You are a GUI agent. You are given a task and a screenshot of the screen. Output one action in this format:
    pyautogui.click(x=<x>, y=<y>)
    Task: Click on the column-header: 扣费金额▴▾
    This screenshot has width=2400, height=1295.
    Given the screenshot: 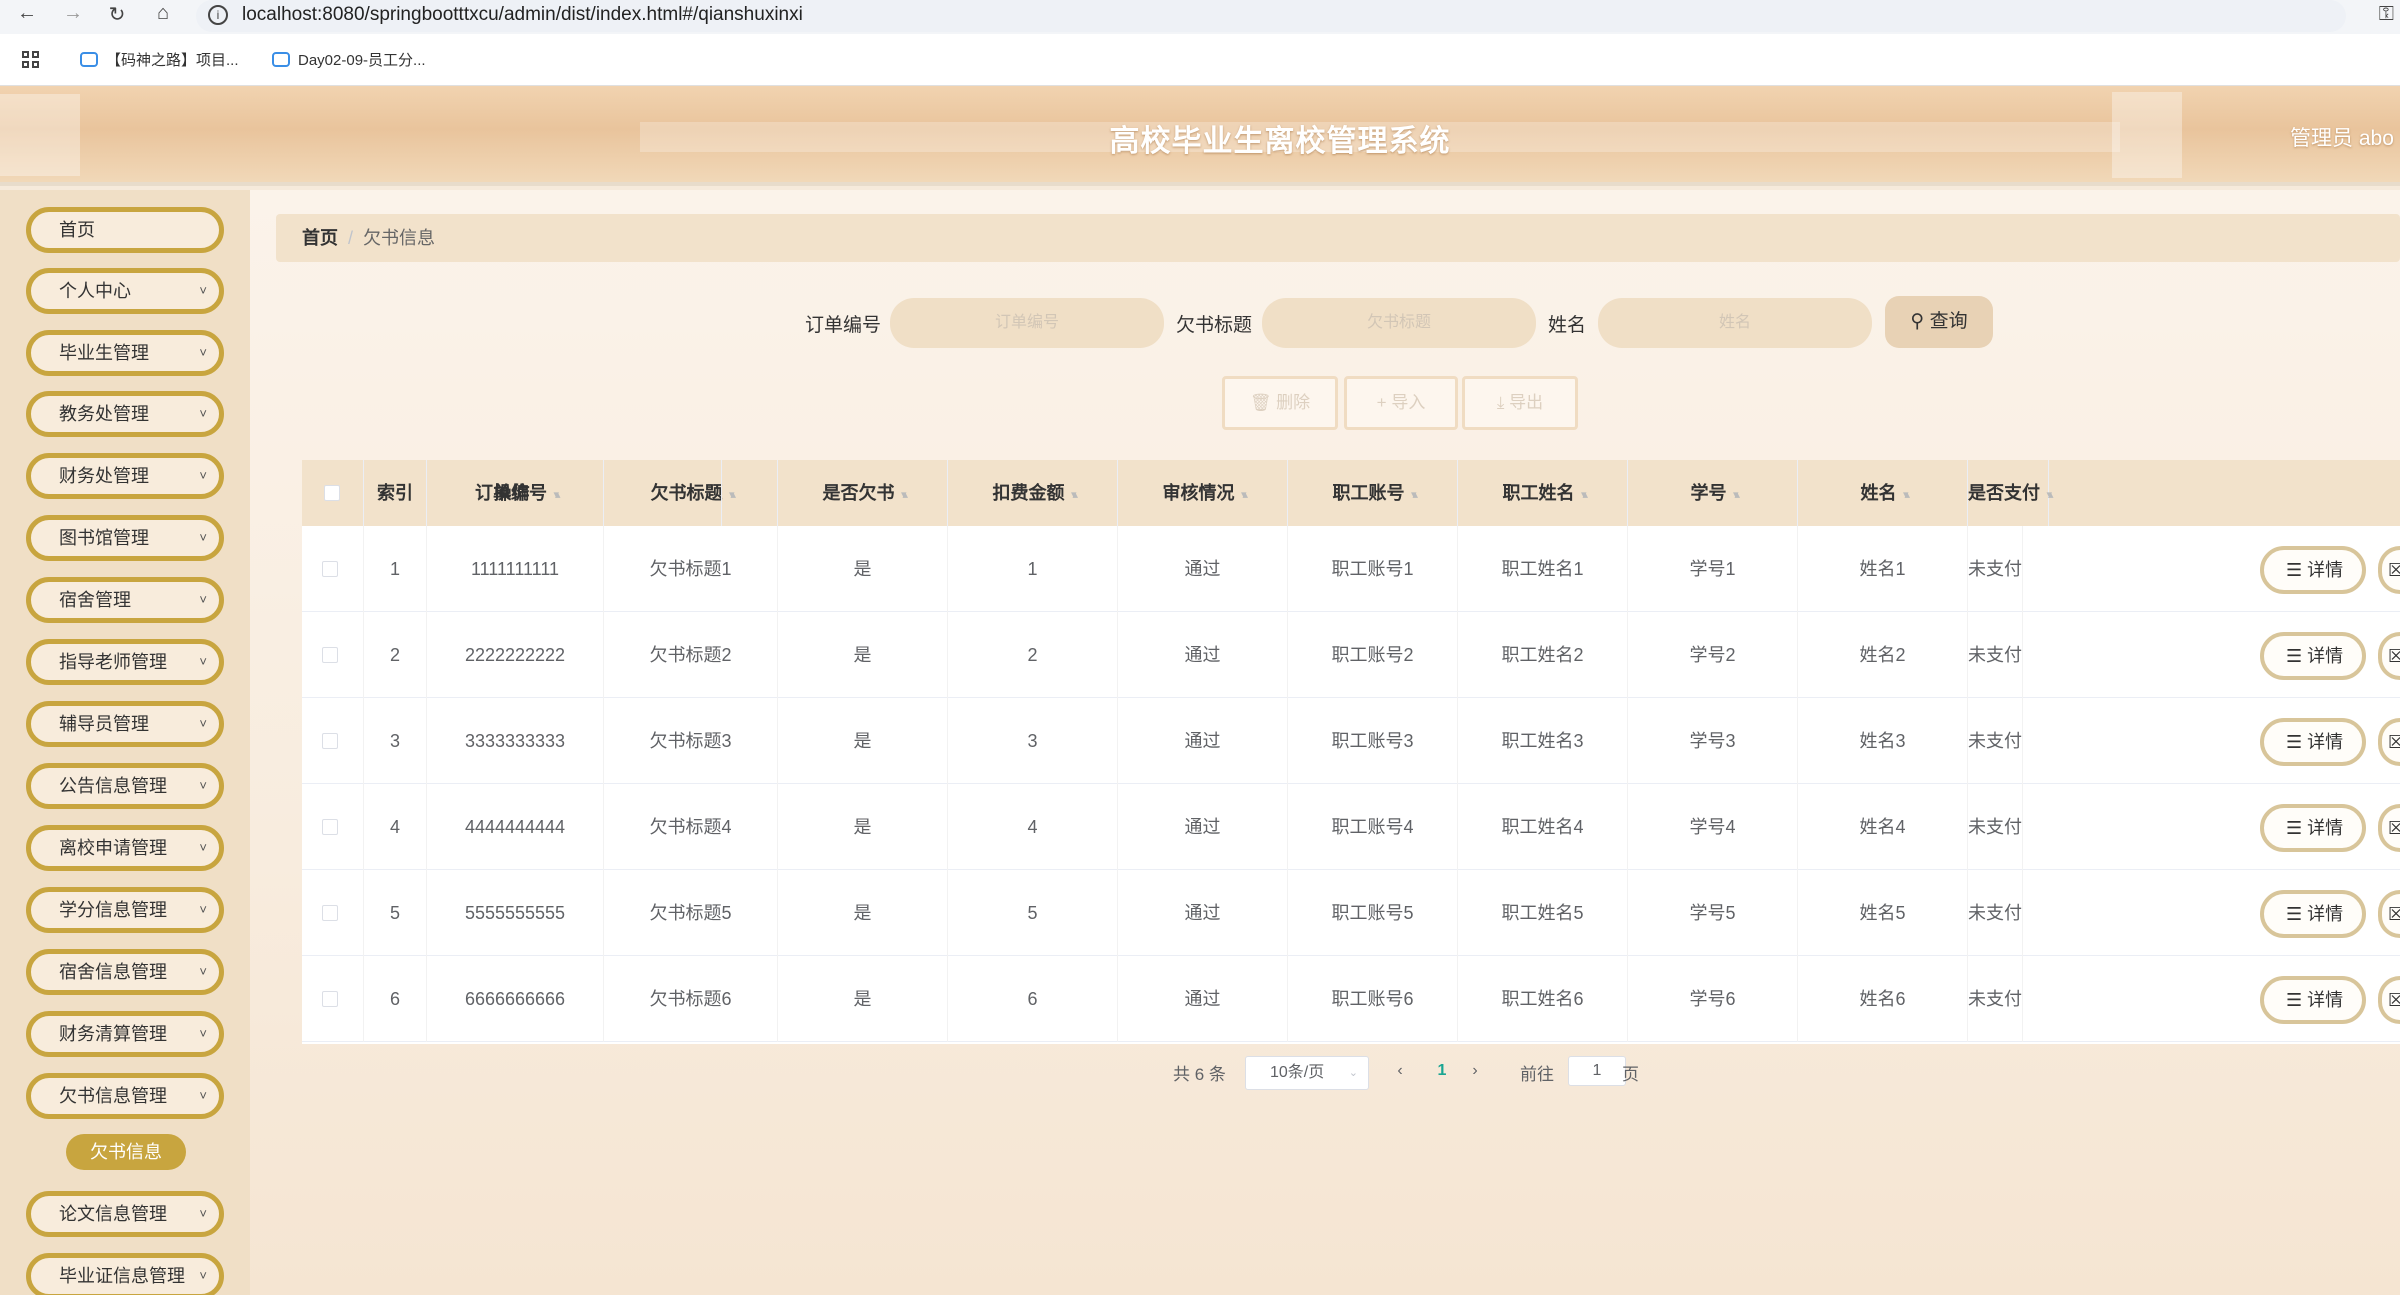 What is the action you would take?
    pyautogui.click(x=1033, y=493)
    